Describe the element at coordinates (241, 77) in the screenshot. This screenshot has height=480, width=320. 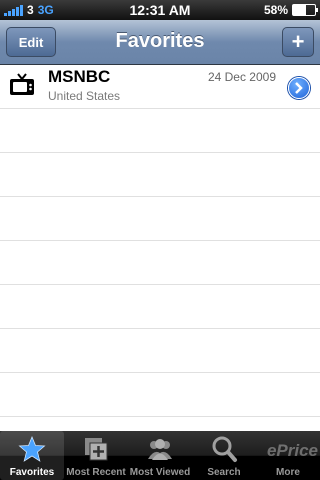
I see `favorite-date: 24 Dec 2009` at that location.